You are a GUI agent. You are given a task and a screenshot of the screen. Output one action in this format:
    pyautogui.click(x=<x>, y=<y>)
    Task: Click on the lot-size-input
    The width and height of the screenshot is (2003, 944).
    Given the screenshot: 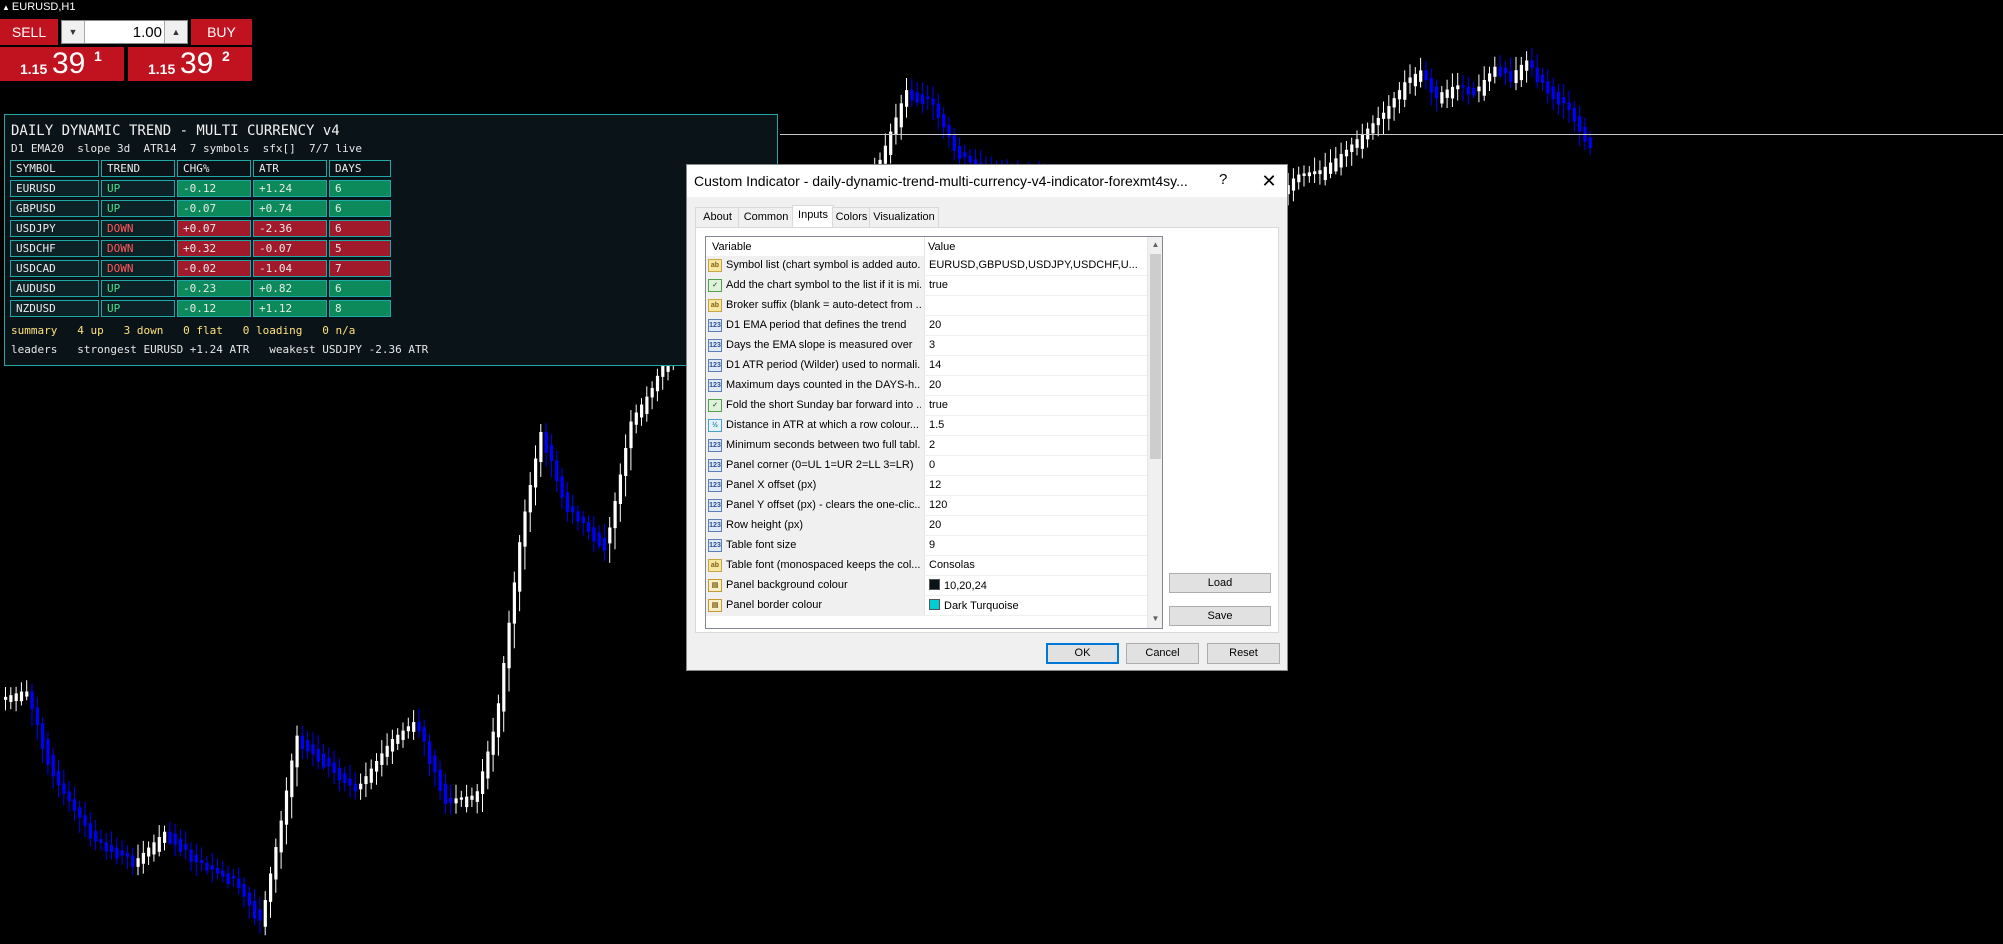 What is the action you would take?
    pyautogui.click(x=124, y=32)
    